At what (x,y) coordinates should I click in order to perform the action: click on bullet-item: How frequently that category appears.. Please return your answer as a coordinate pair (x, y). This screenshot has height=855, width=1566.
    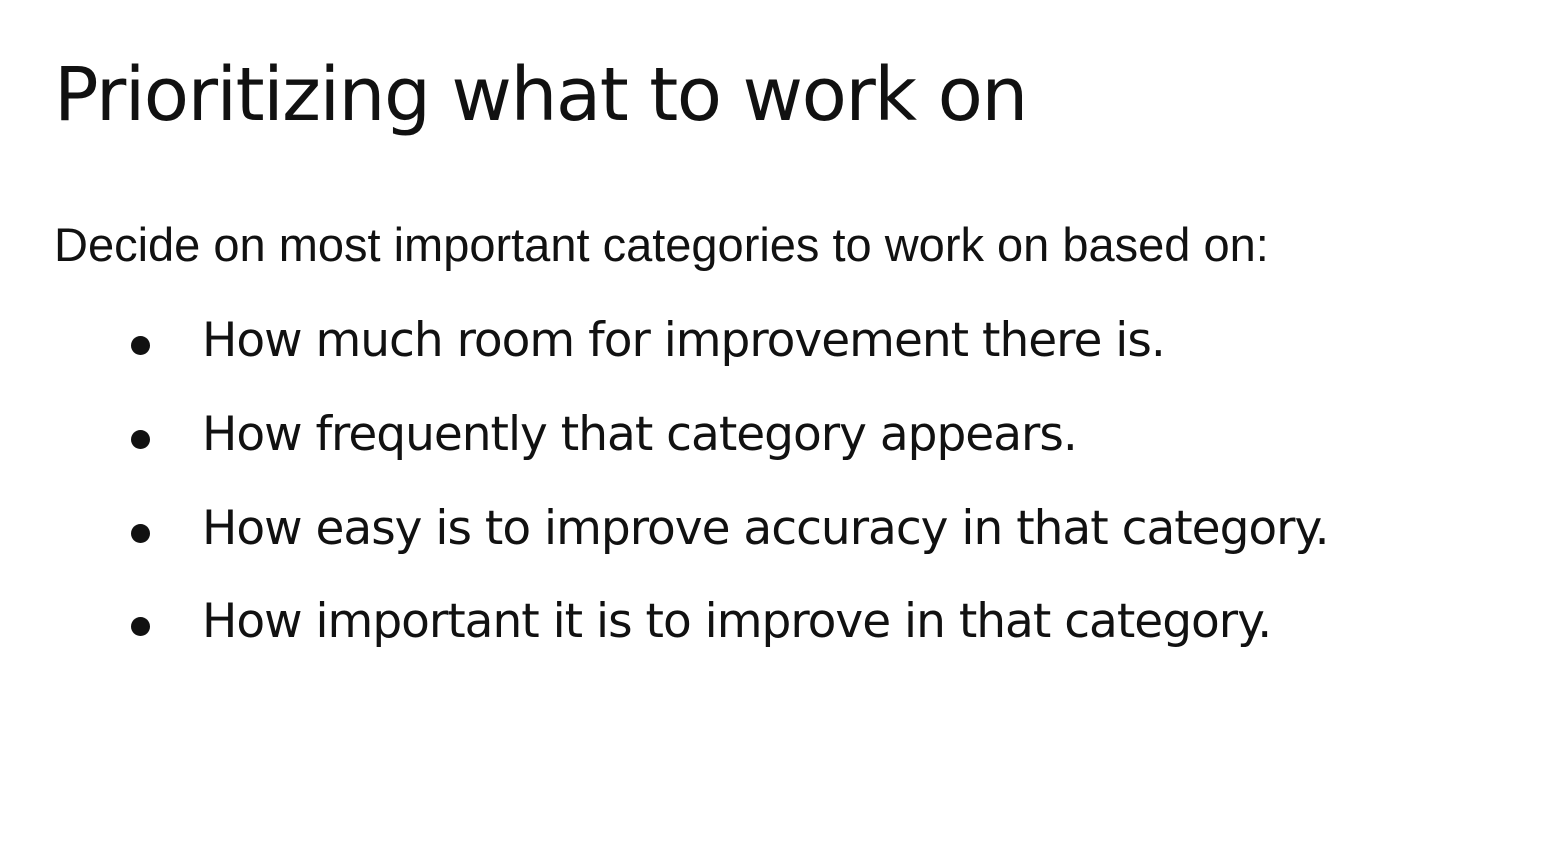
    Looking at the image, I should click on (750, 435).